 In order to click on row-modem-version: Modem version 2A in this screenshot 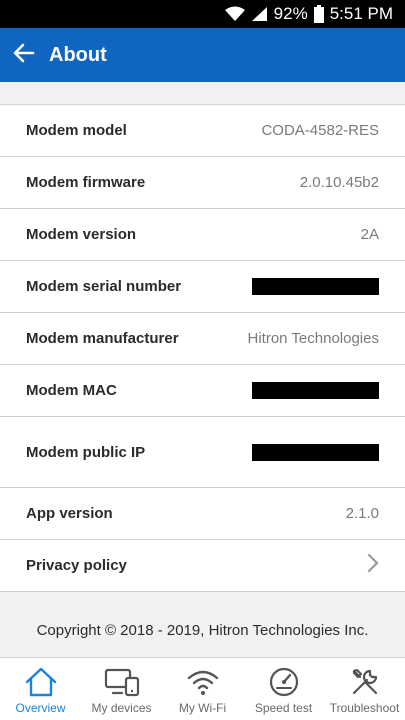, I will do `click(202, 235)`.